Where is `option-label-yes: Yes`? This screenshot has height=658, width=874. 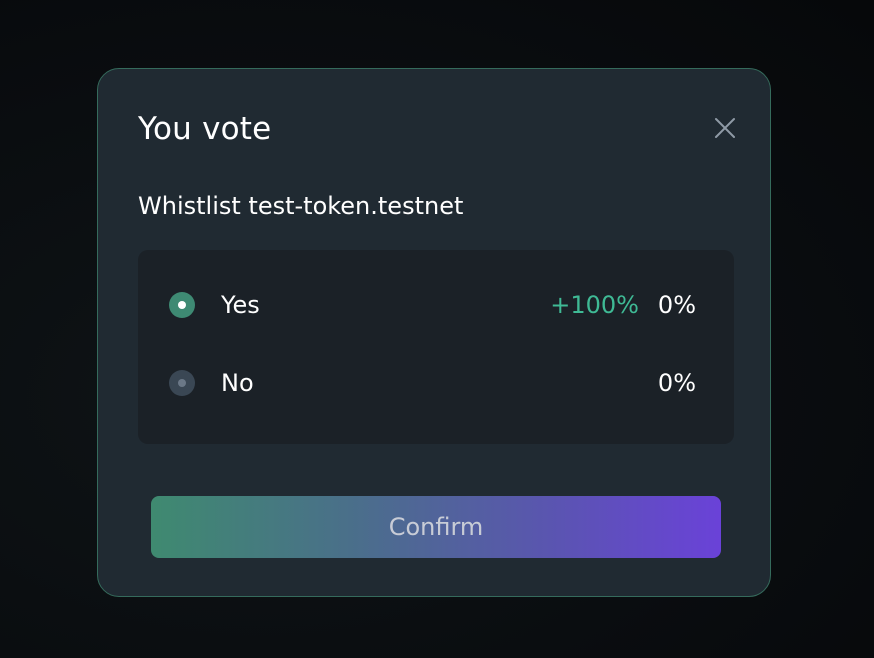
option-label-yes: Yes is located at coordinates (240, 305).